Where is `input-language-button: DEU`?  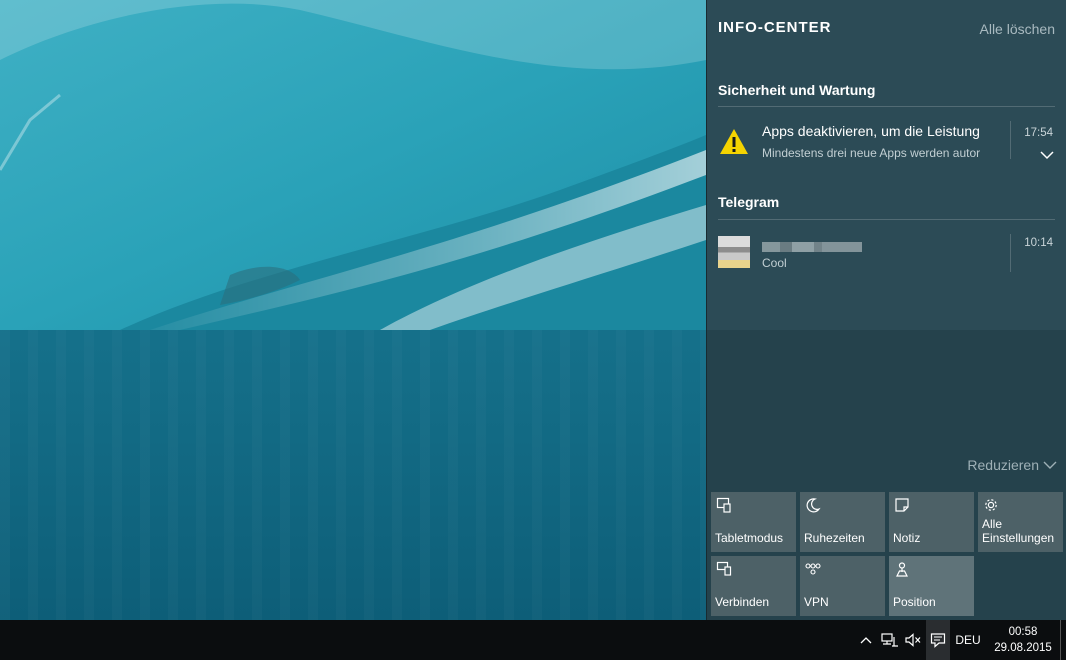
input-language-button: DEU is located at coordinates (968, 640).